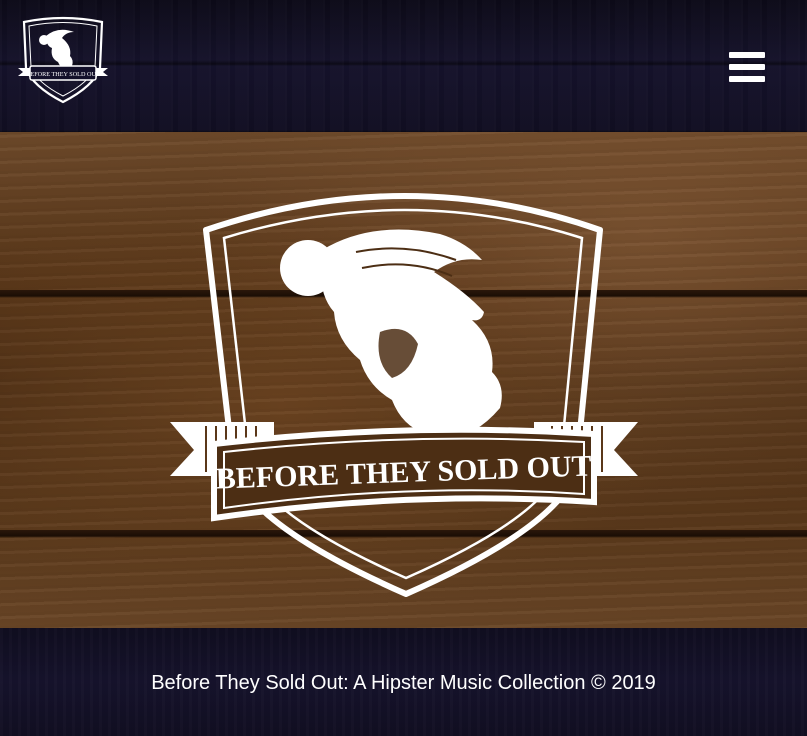 This screenshot has width=807, height=736. What do you see at coordinates (63, 74) in the screenshot?
I see `logo-text: BEFORE THEY SOLD OUT` at bounding box center [63, 74].